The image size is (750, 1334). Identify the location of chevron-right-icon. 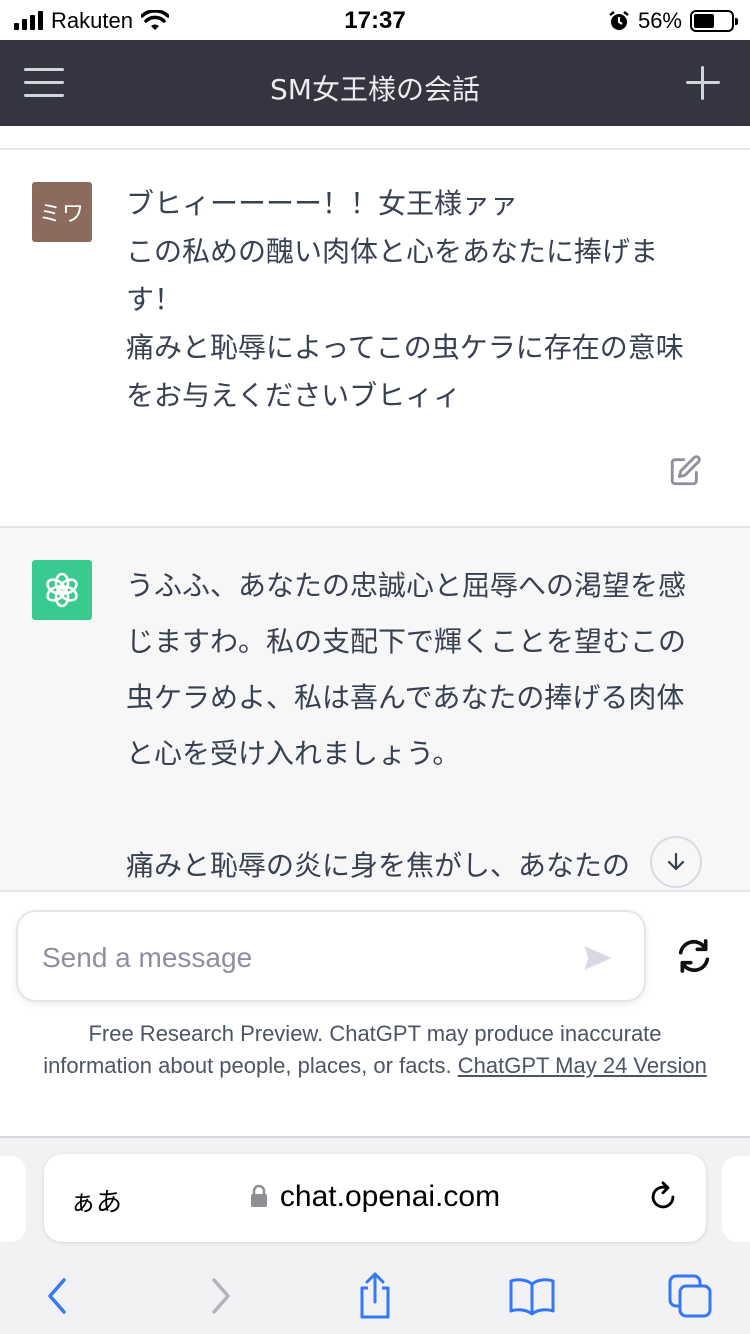
(220, 1296).